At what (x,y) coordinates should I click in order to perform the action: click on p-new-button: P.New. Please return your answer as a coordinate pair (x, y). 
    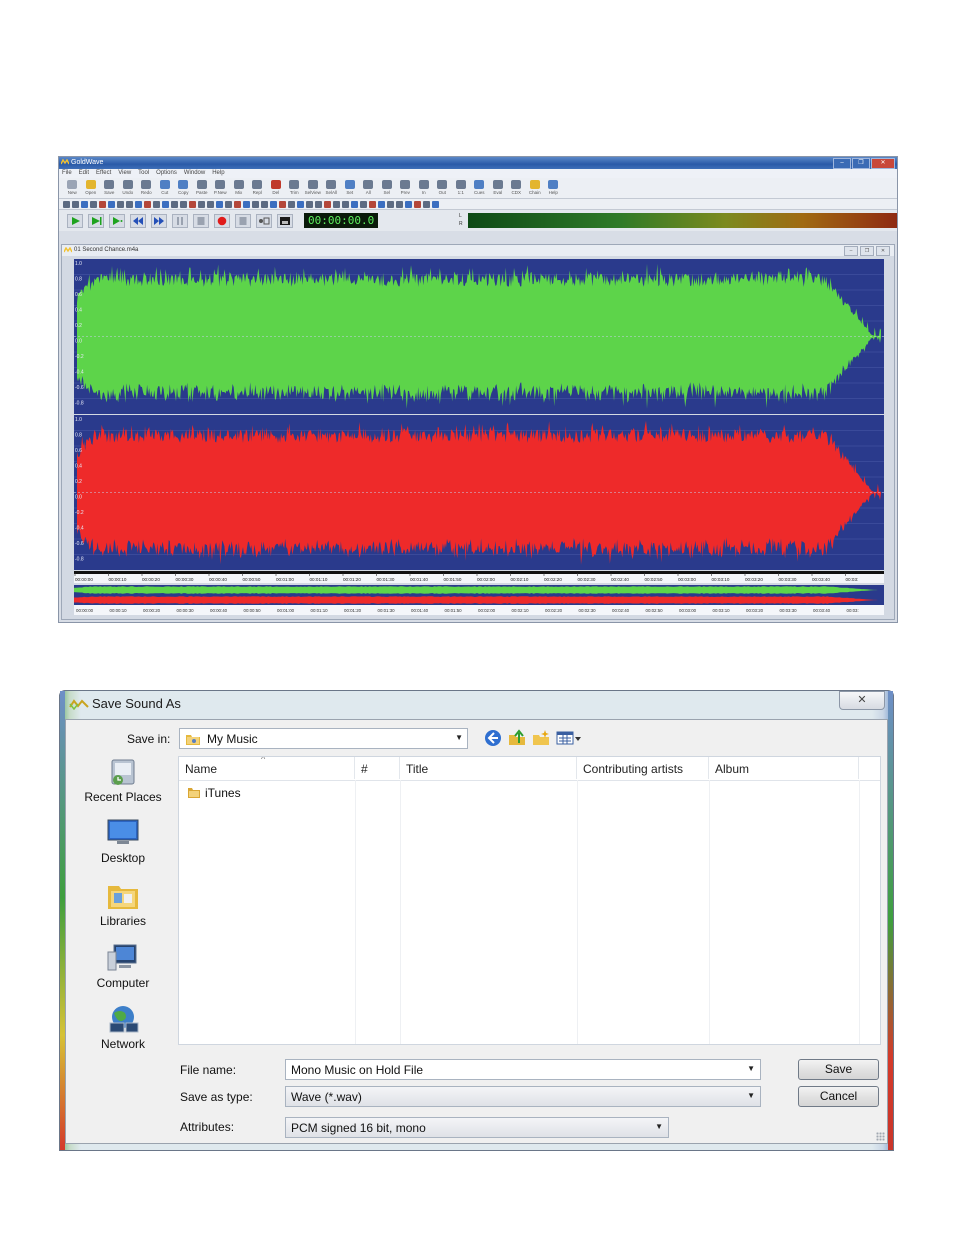
    Looking at the image, I should click on (220, 188).